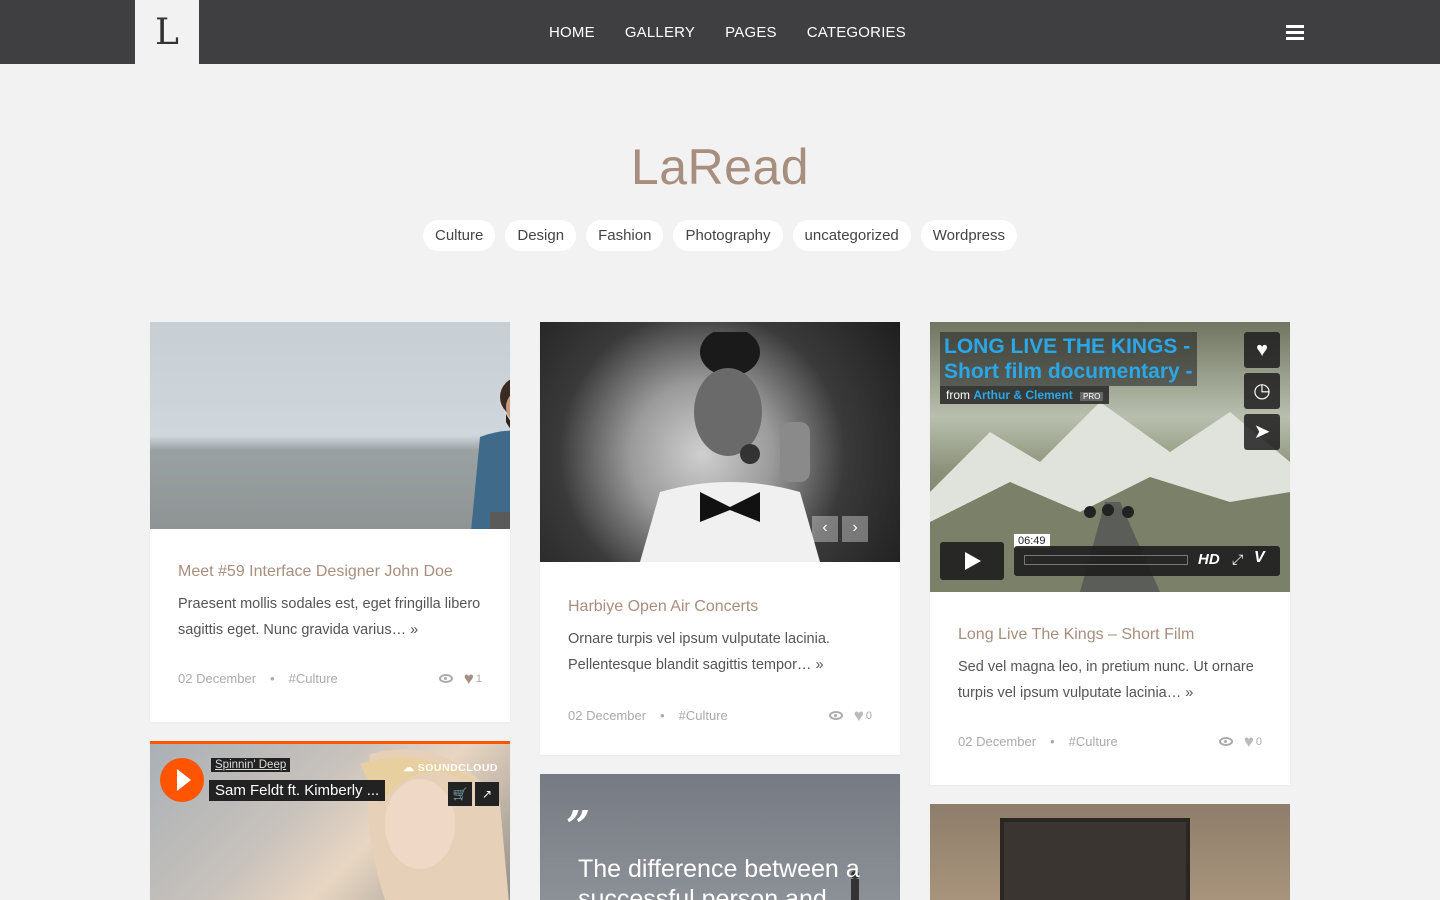 The image size is (1440, 900). I want to click on category-culture: Culture, so click(459, 235).